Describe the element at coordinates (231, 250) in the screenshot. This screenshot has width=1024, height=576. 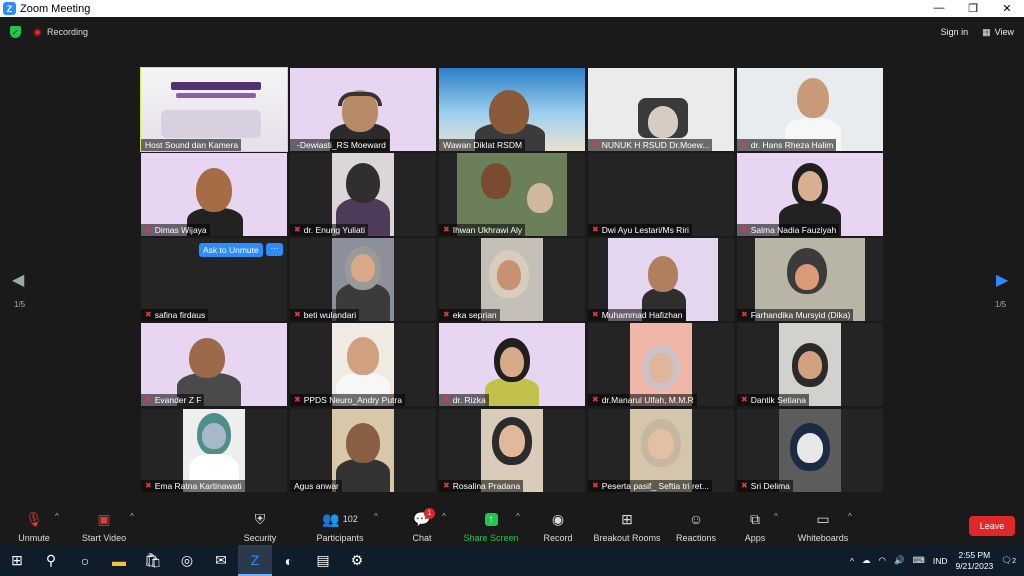
I see `ask-to-unmute-button: Ask to Unmute` at that location.